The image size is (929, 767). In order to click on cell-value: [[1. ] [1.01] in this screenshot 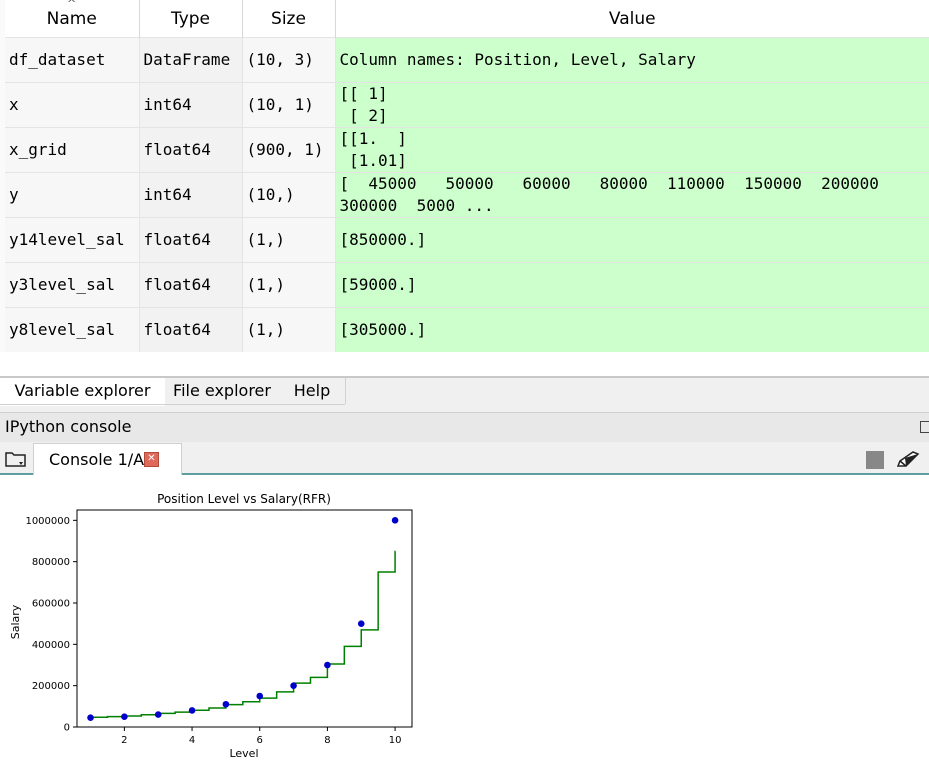, I will do `click(632, 150)`.